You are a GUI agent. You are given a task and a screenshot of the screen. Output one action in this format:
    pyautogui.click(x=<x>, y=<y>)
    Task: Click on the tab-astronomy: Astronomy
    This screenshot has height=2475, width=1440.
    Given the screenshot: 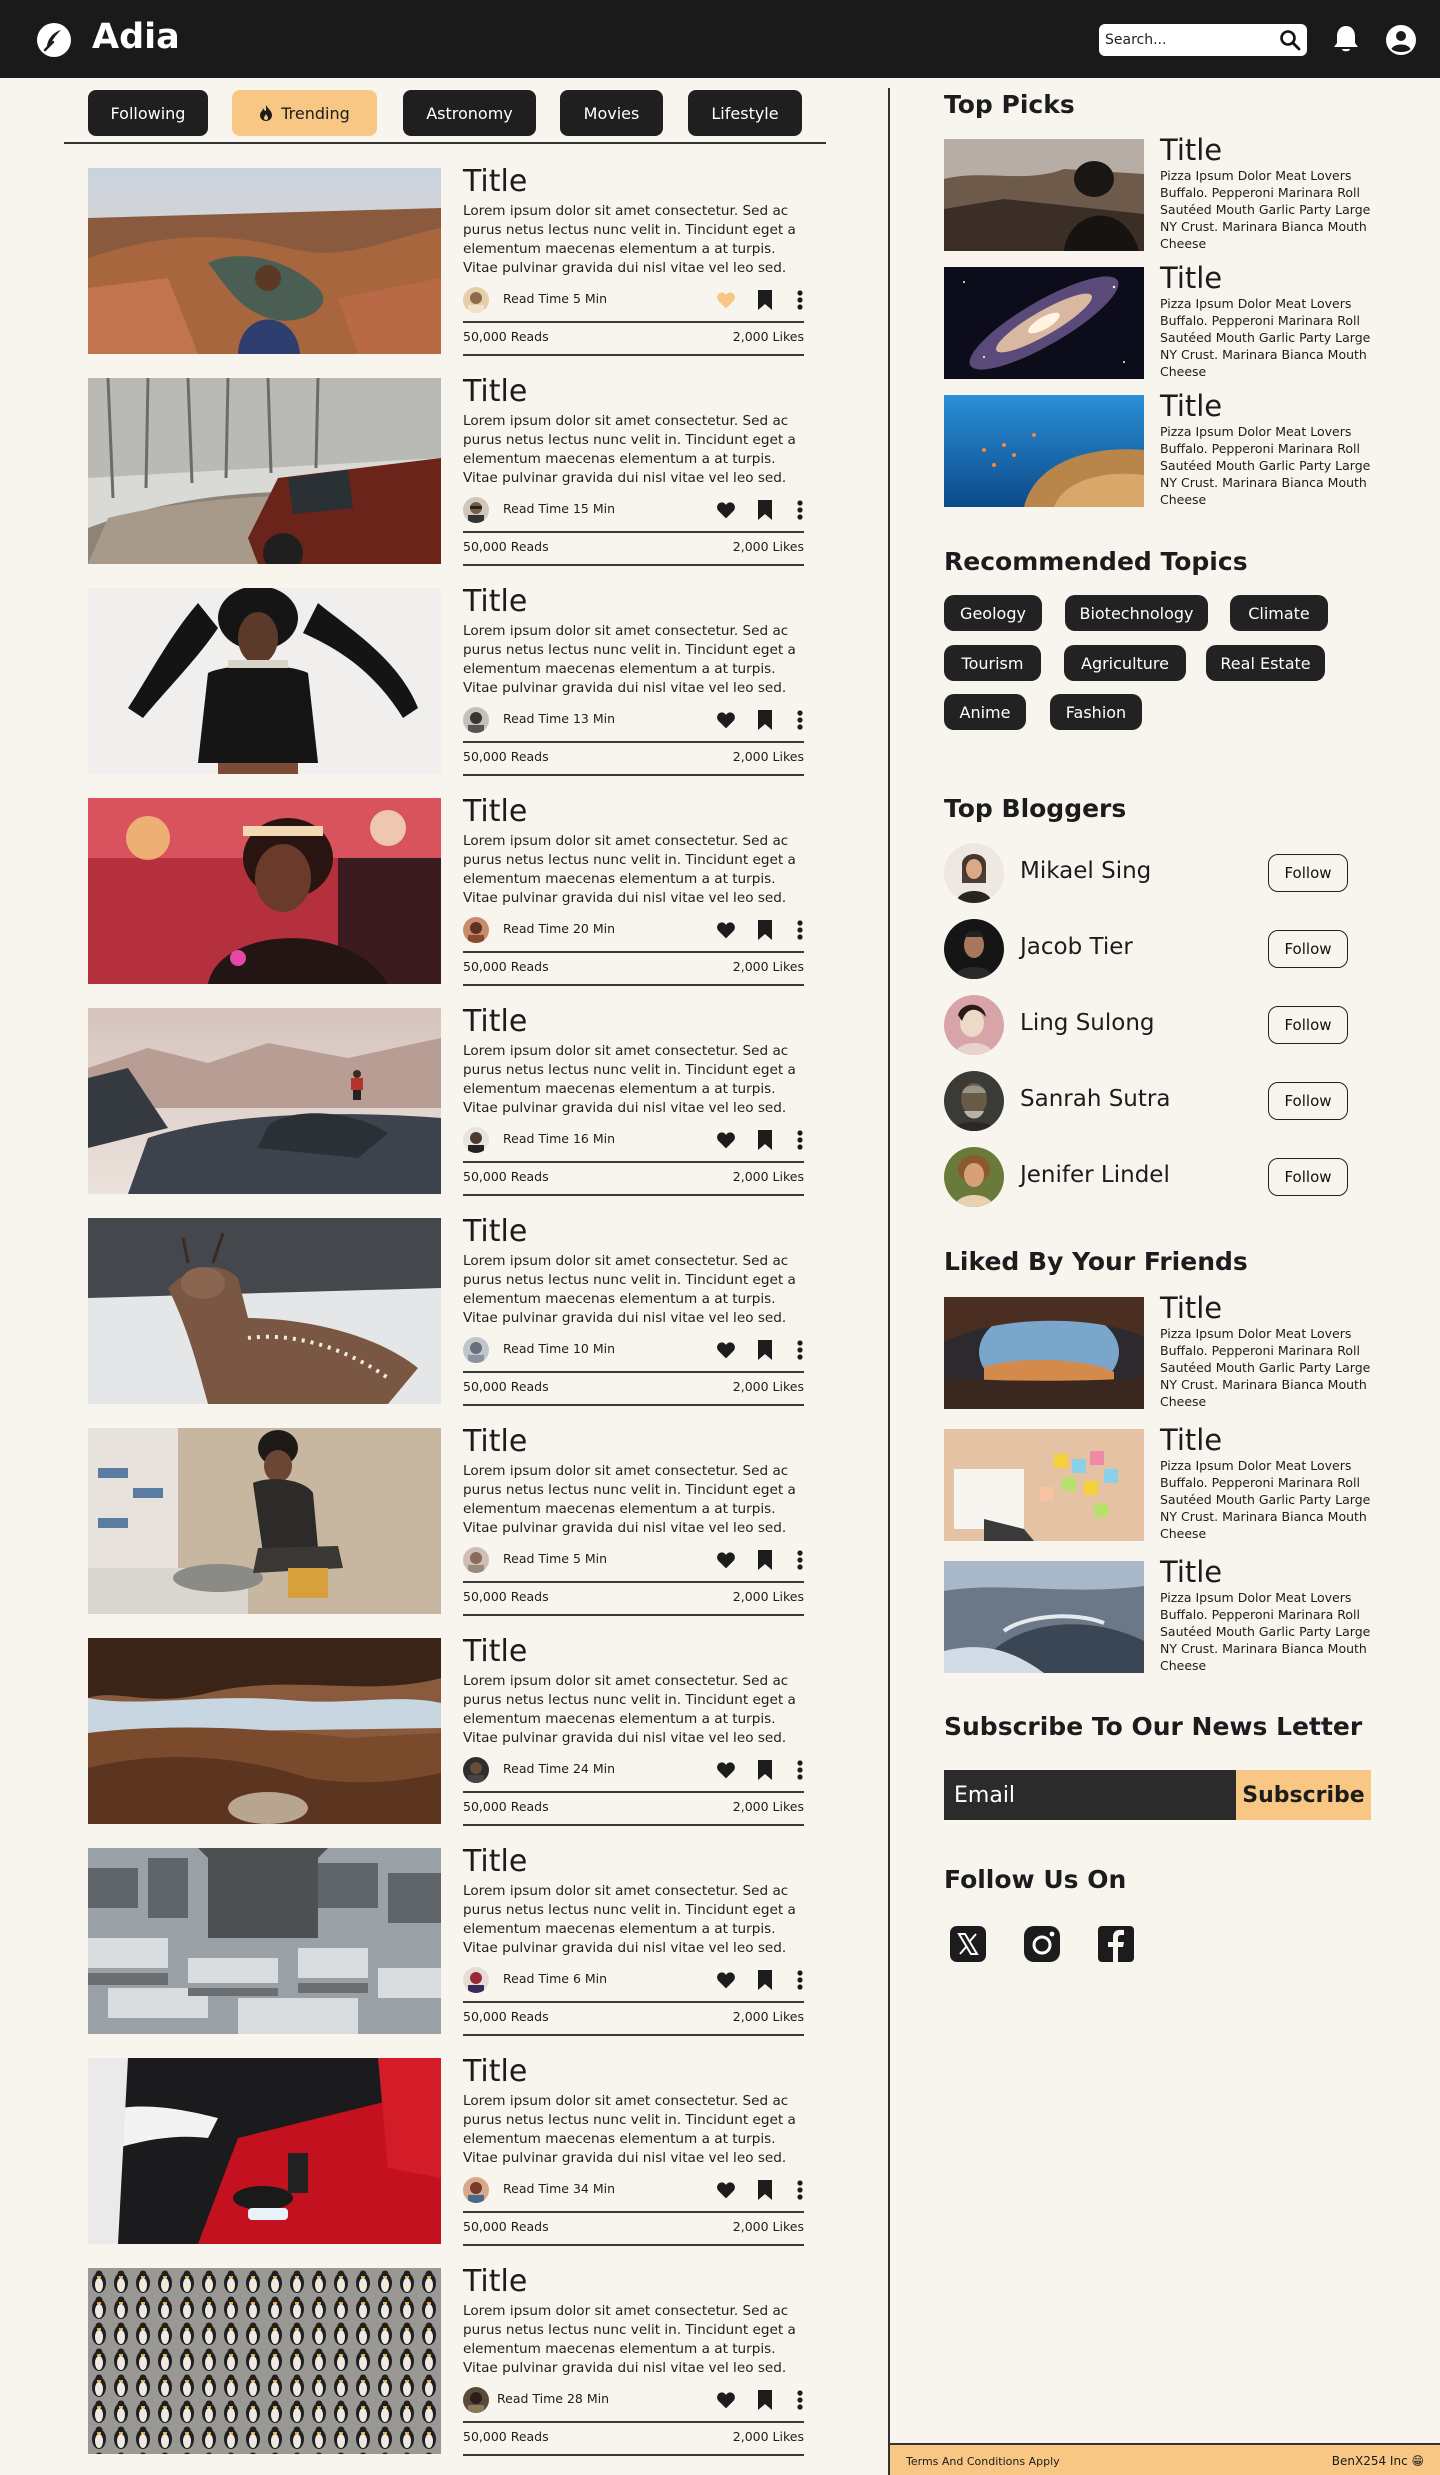 What is the action you would take?
    pyautogui.click(x=469, y=113)
    